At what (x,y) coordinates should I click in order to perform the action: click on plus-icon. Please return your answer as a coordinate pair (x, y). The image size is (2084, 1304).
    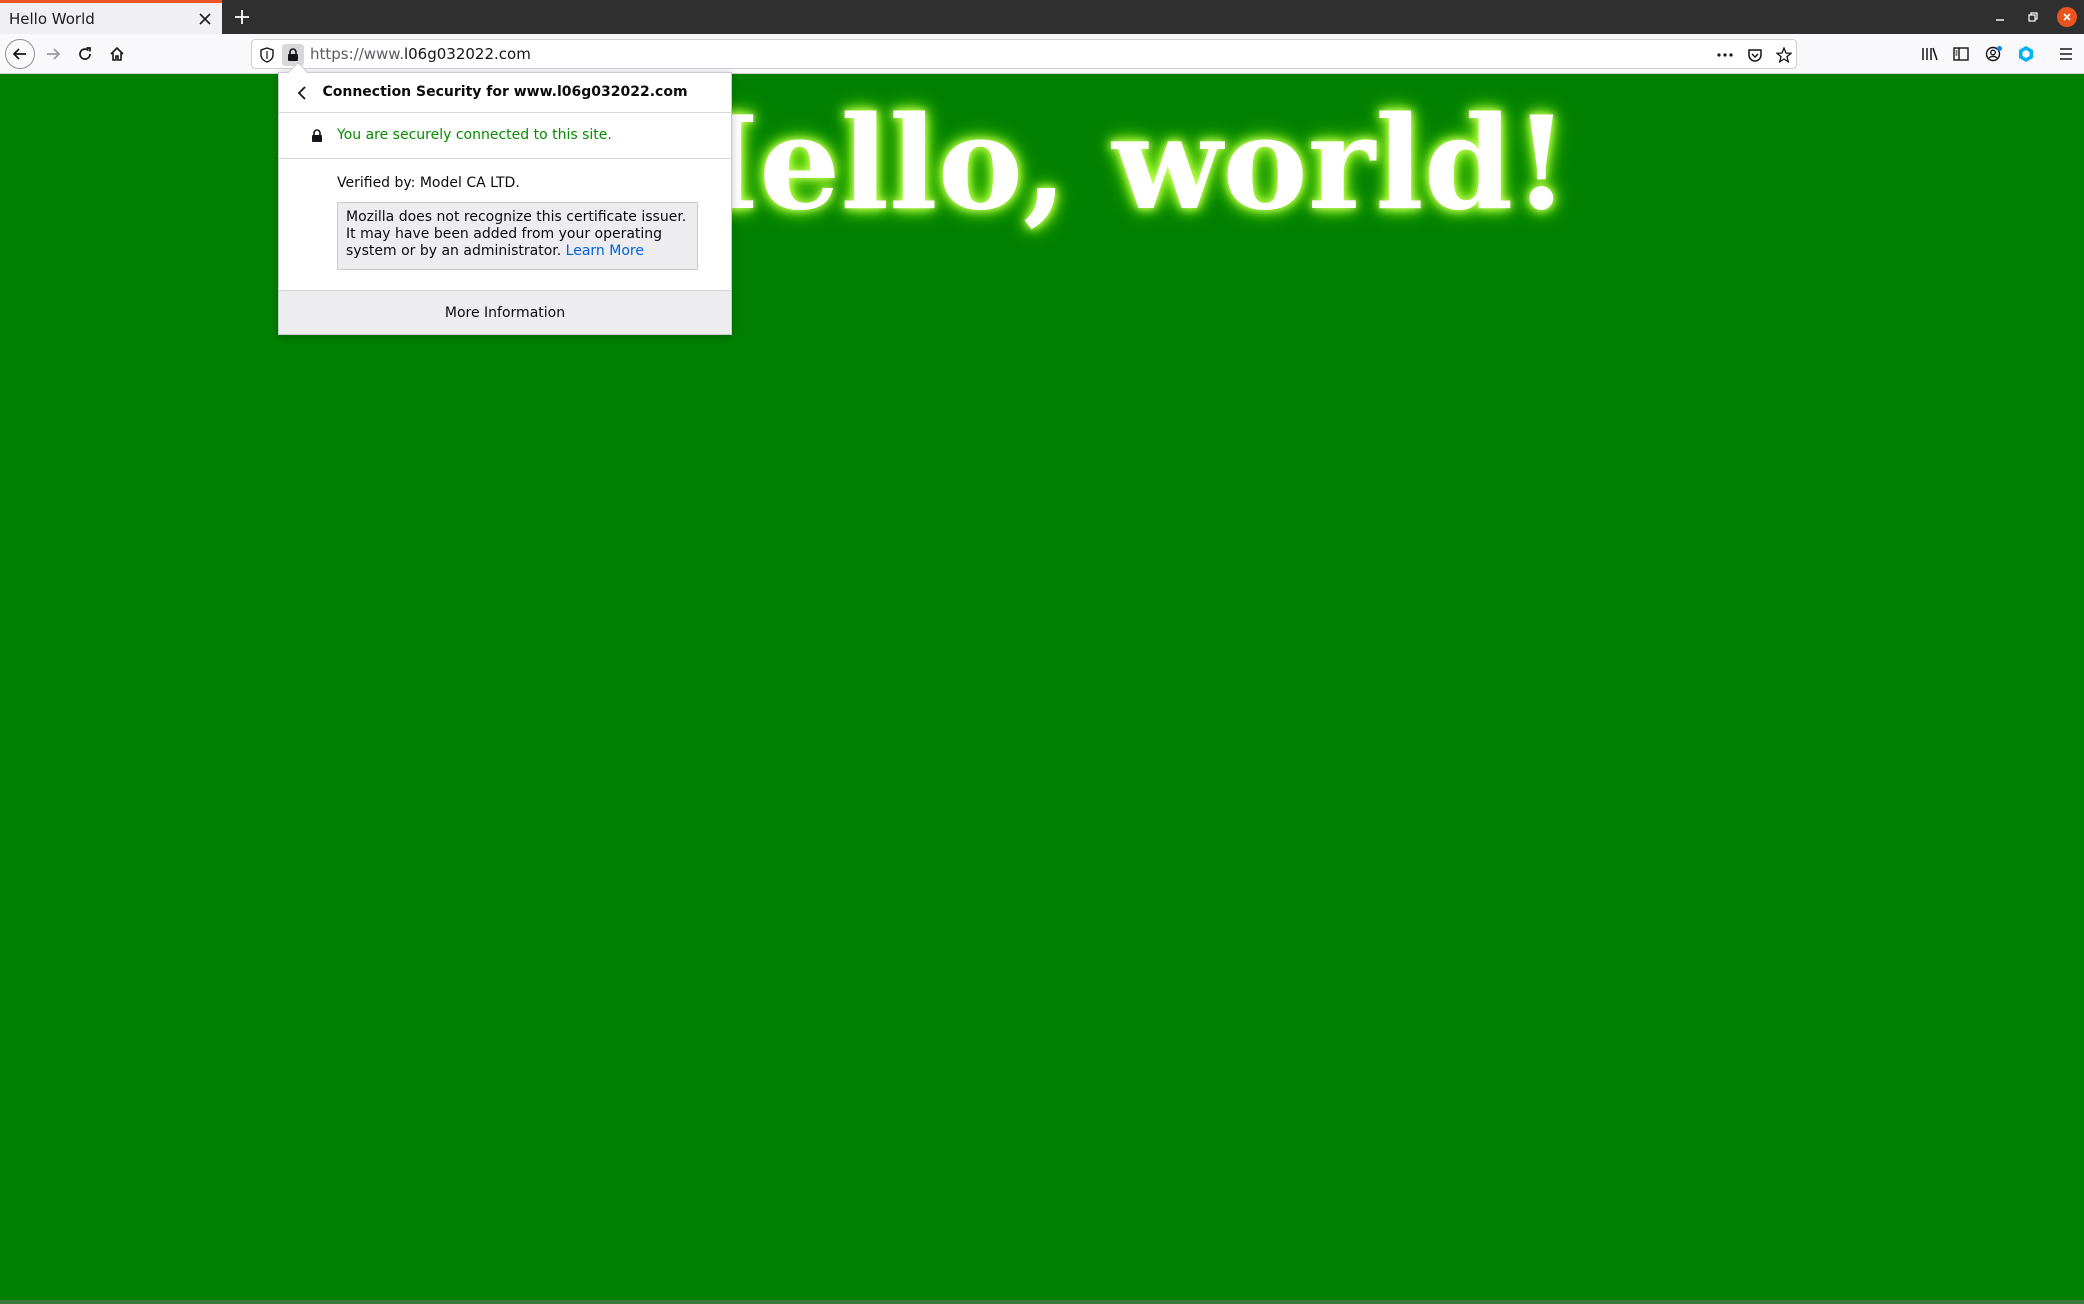
    Looking at the image, I should click on (242, 17).